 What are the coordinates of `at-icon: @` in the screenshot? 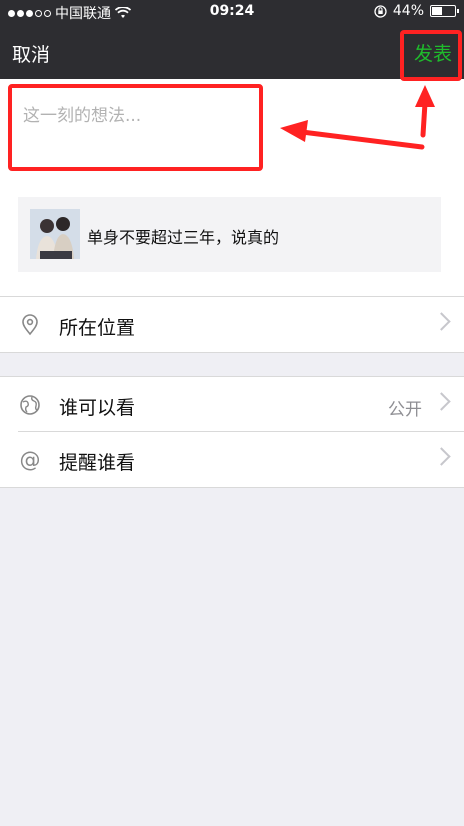 It's located at (30, 460).